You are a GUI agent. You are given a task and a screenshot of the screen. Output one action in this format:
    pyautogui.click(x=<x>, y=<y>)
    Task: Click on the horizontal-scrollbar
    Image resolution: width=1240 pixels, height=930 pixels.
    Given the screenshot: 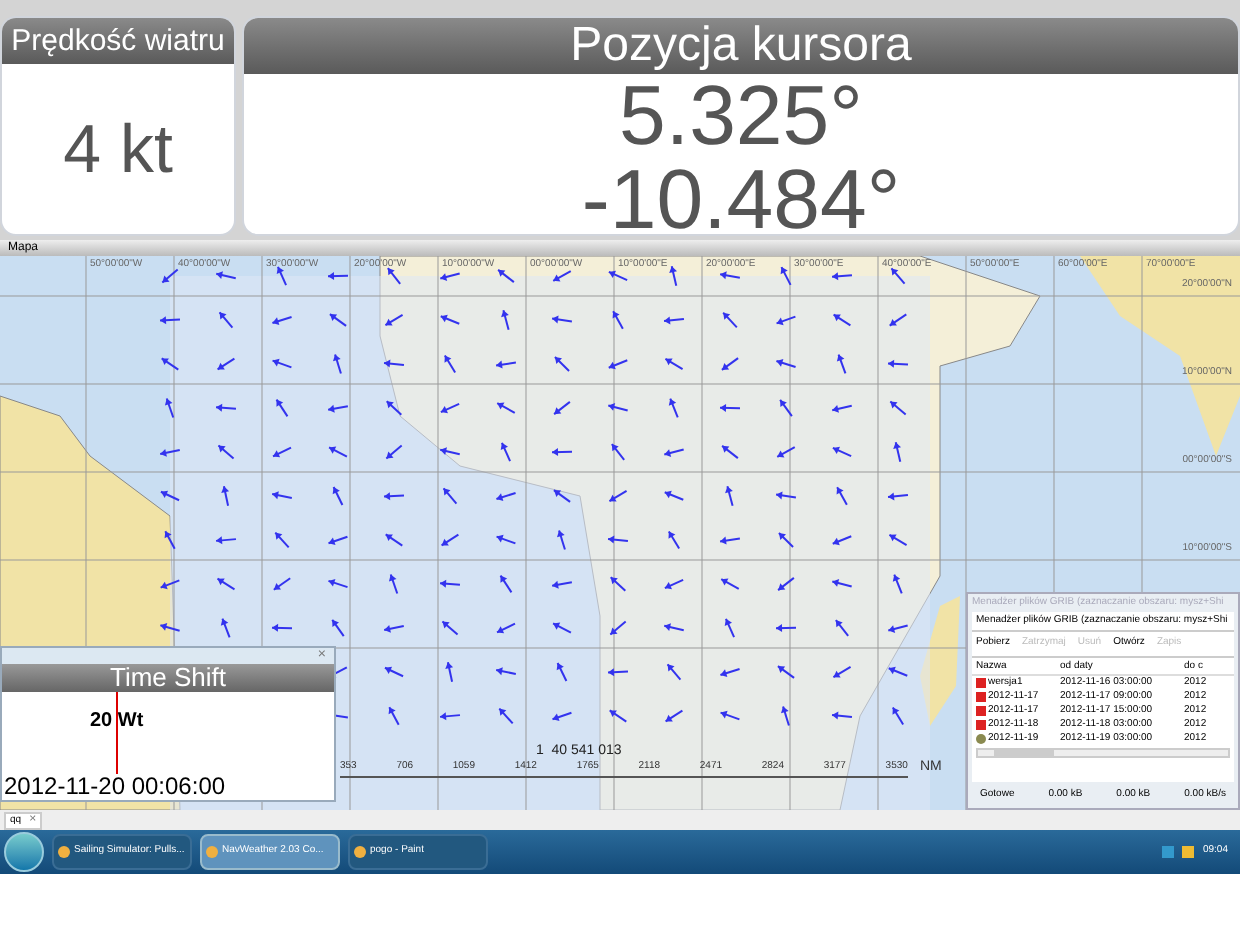 What is the action you would take?
    pyautogui.click(x=1103, y=752)
    